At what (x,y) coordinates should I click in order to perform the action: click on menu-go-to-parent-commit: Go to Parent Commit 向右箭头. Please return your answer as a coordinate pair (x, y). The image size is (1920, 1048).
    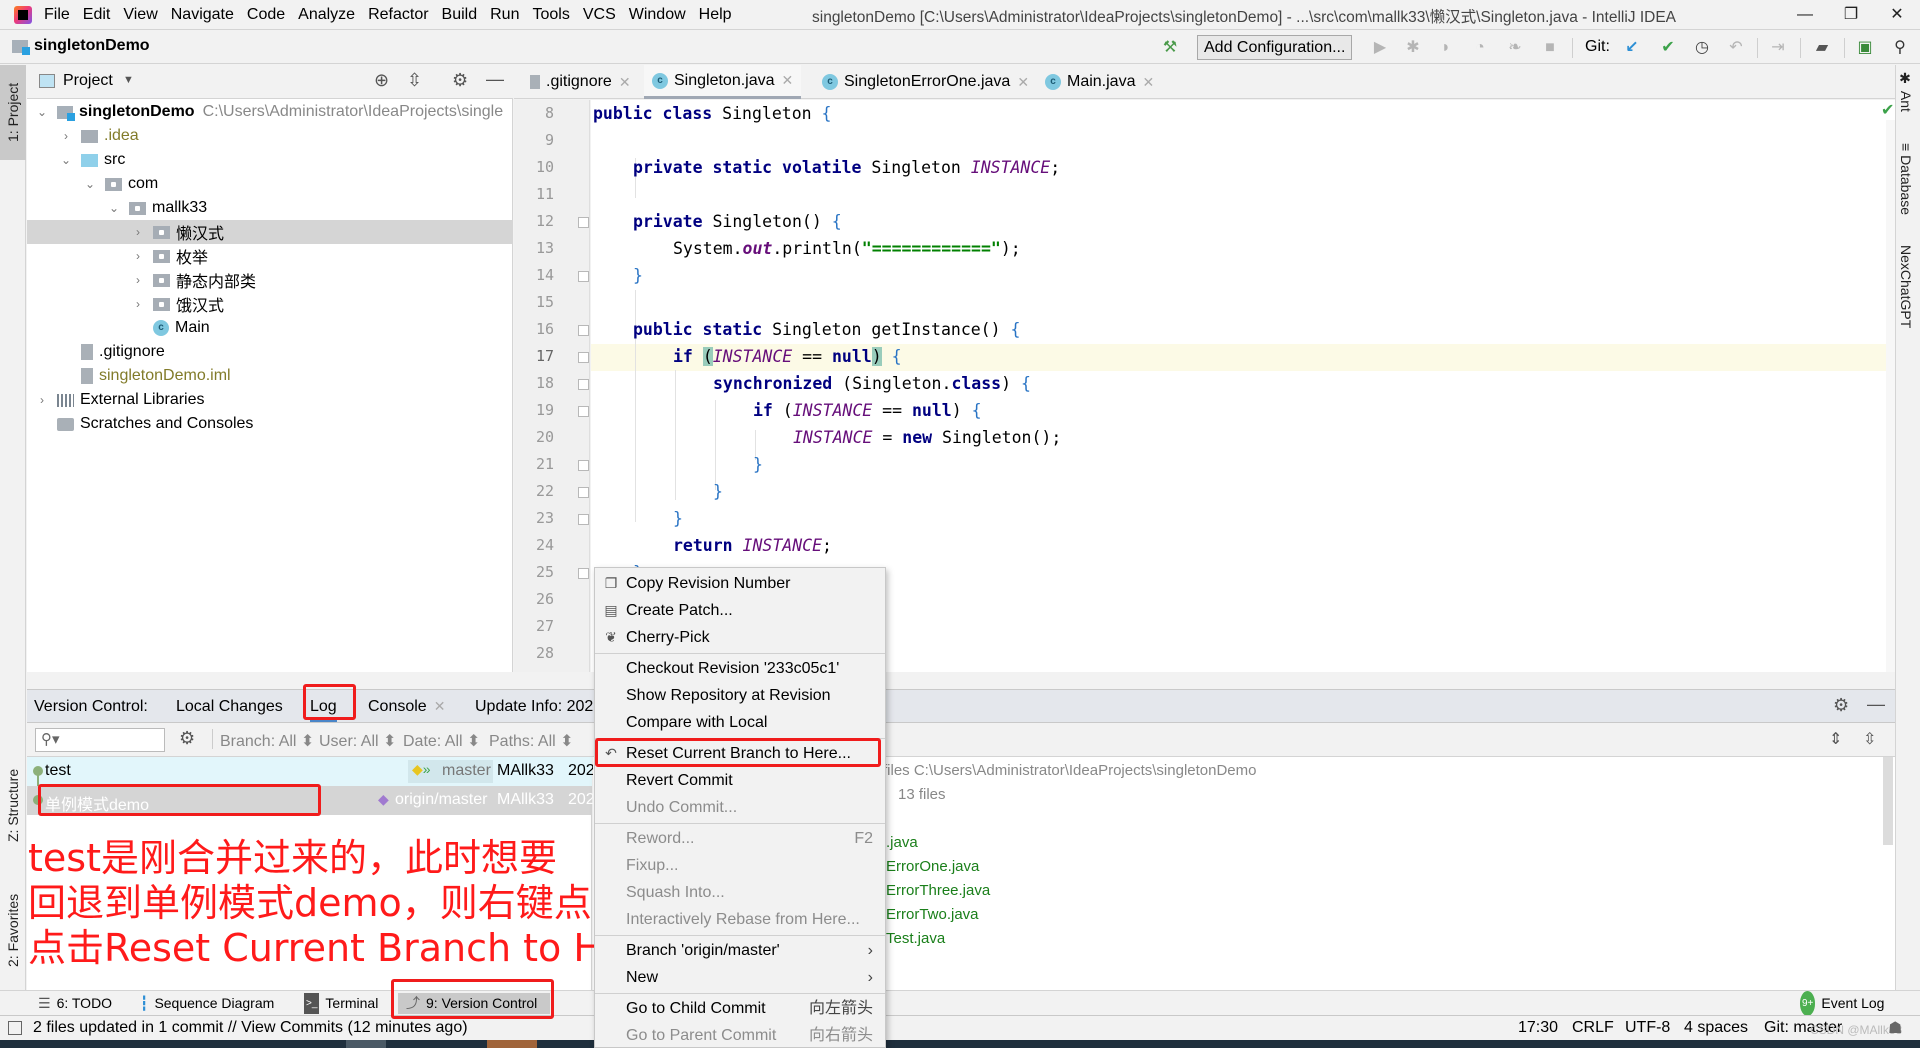
    Looking at the image, I should click on (740, 1035).